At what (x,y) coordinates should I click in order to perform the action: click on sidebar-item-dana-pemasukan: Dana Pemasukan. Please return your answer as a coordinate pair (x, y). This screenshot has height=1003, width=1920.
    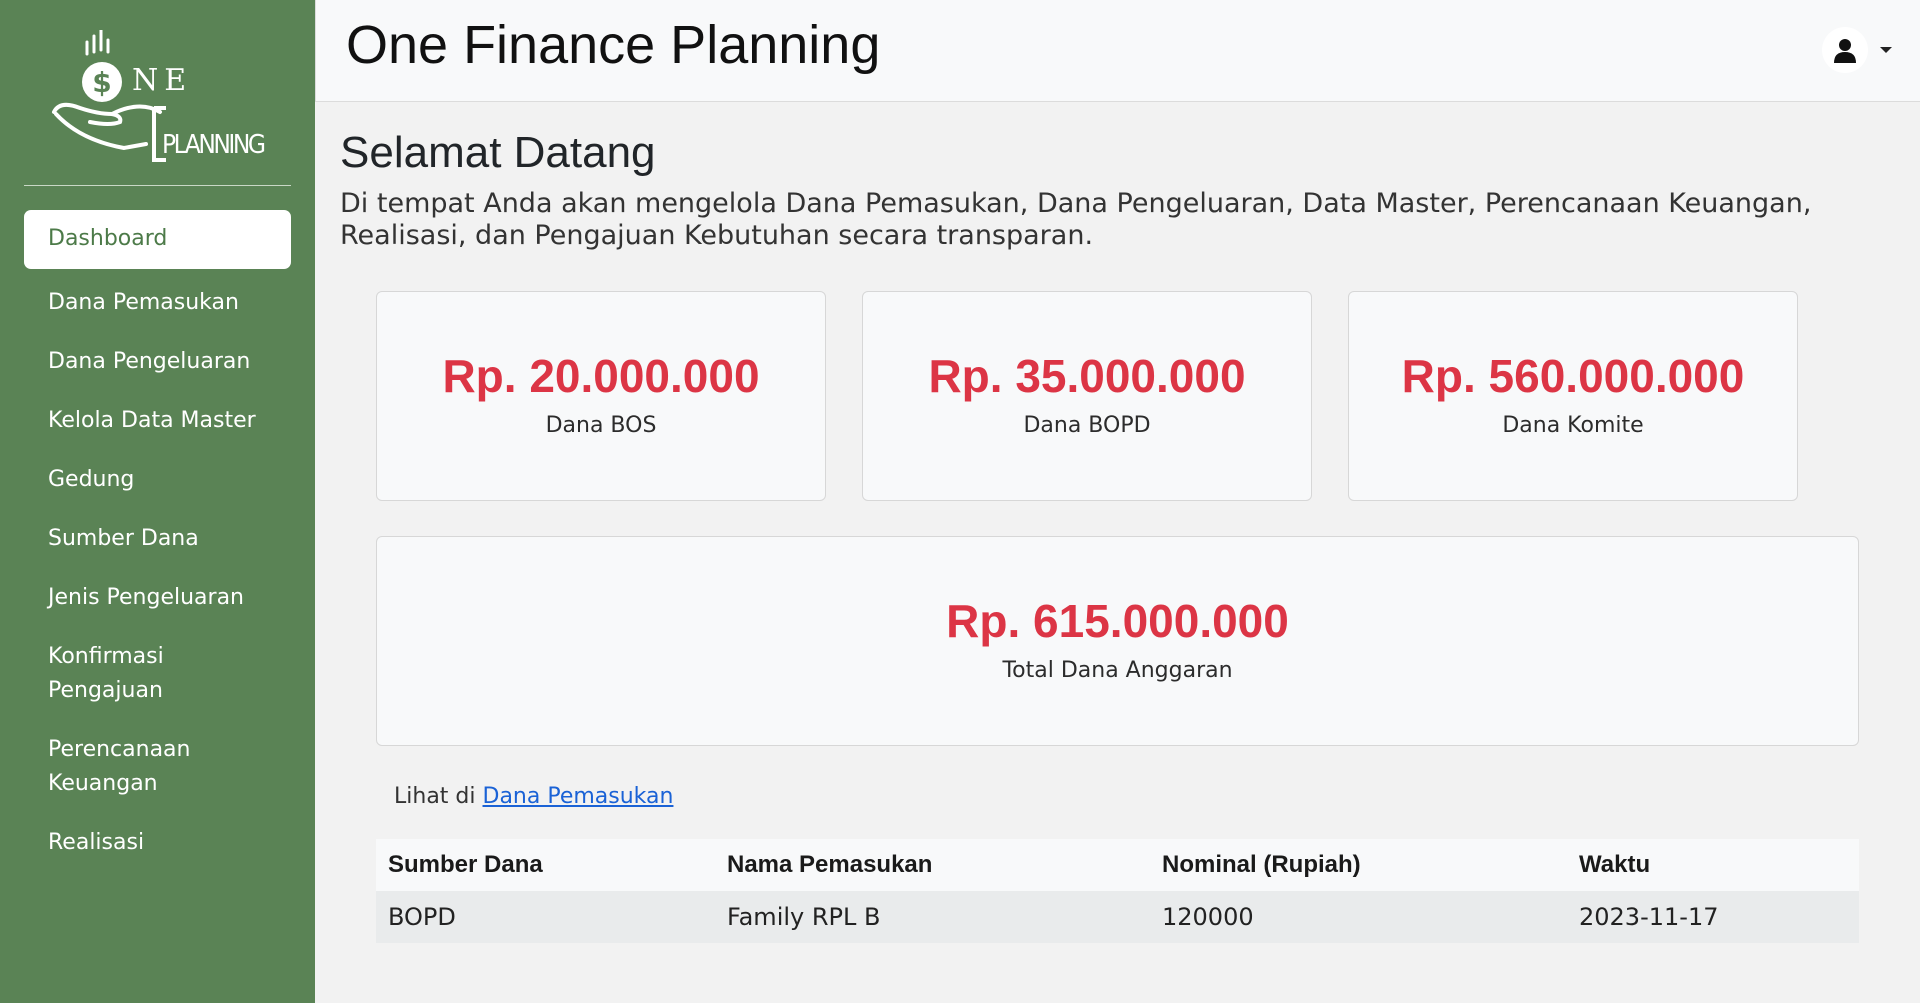
    Looking at the image, I should click on (157, 303).